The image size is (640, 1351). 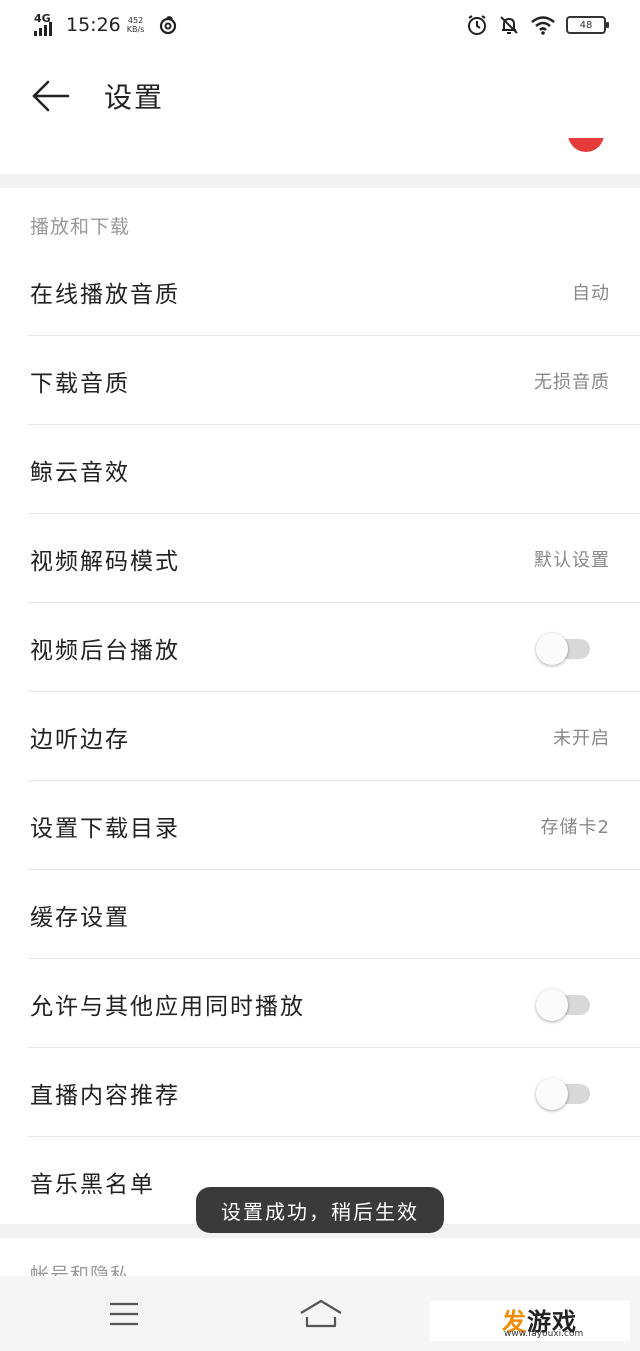 I want to click on setting-label: 鲸云音效, so click(x=80, y=472).